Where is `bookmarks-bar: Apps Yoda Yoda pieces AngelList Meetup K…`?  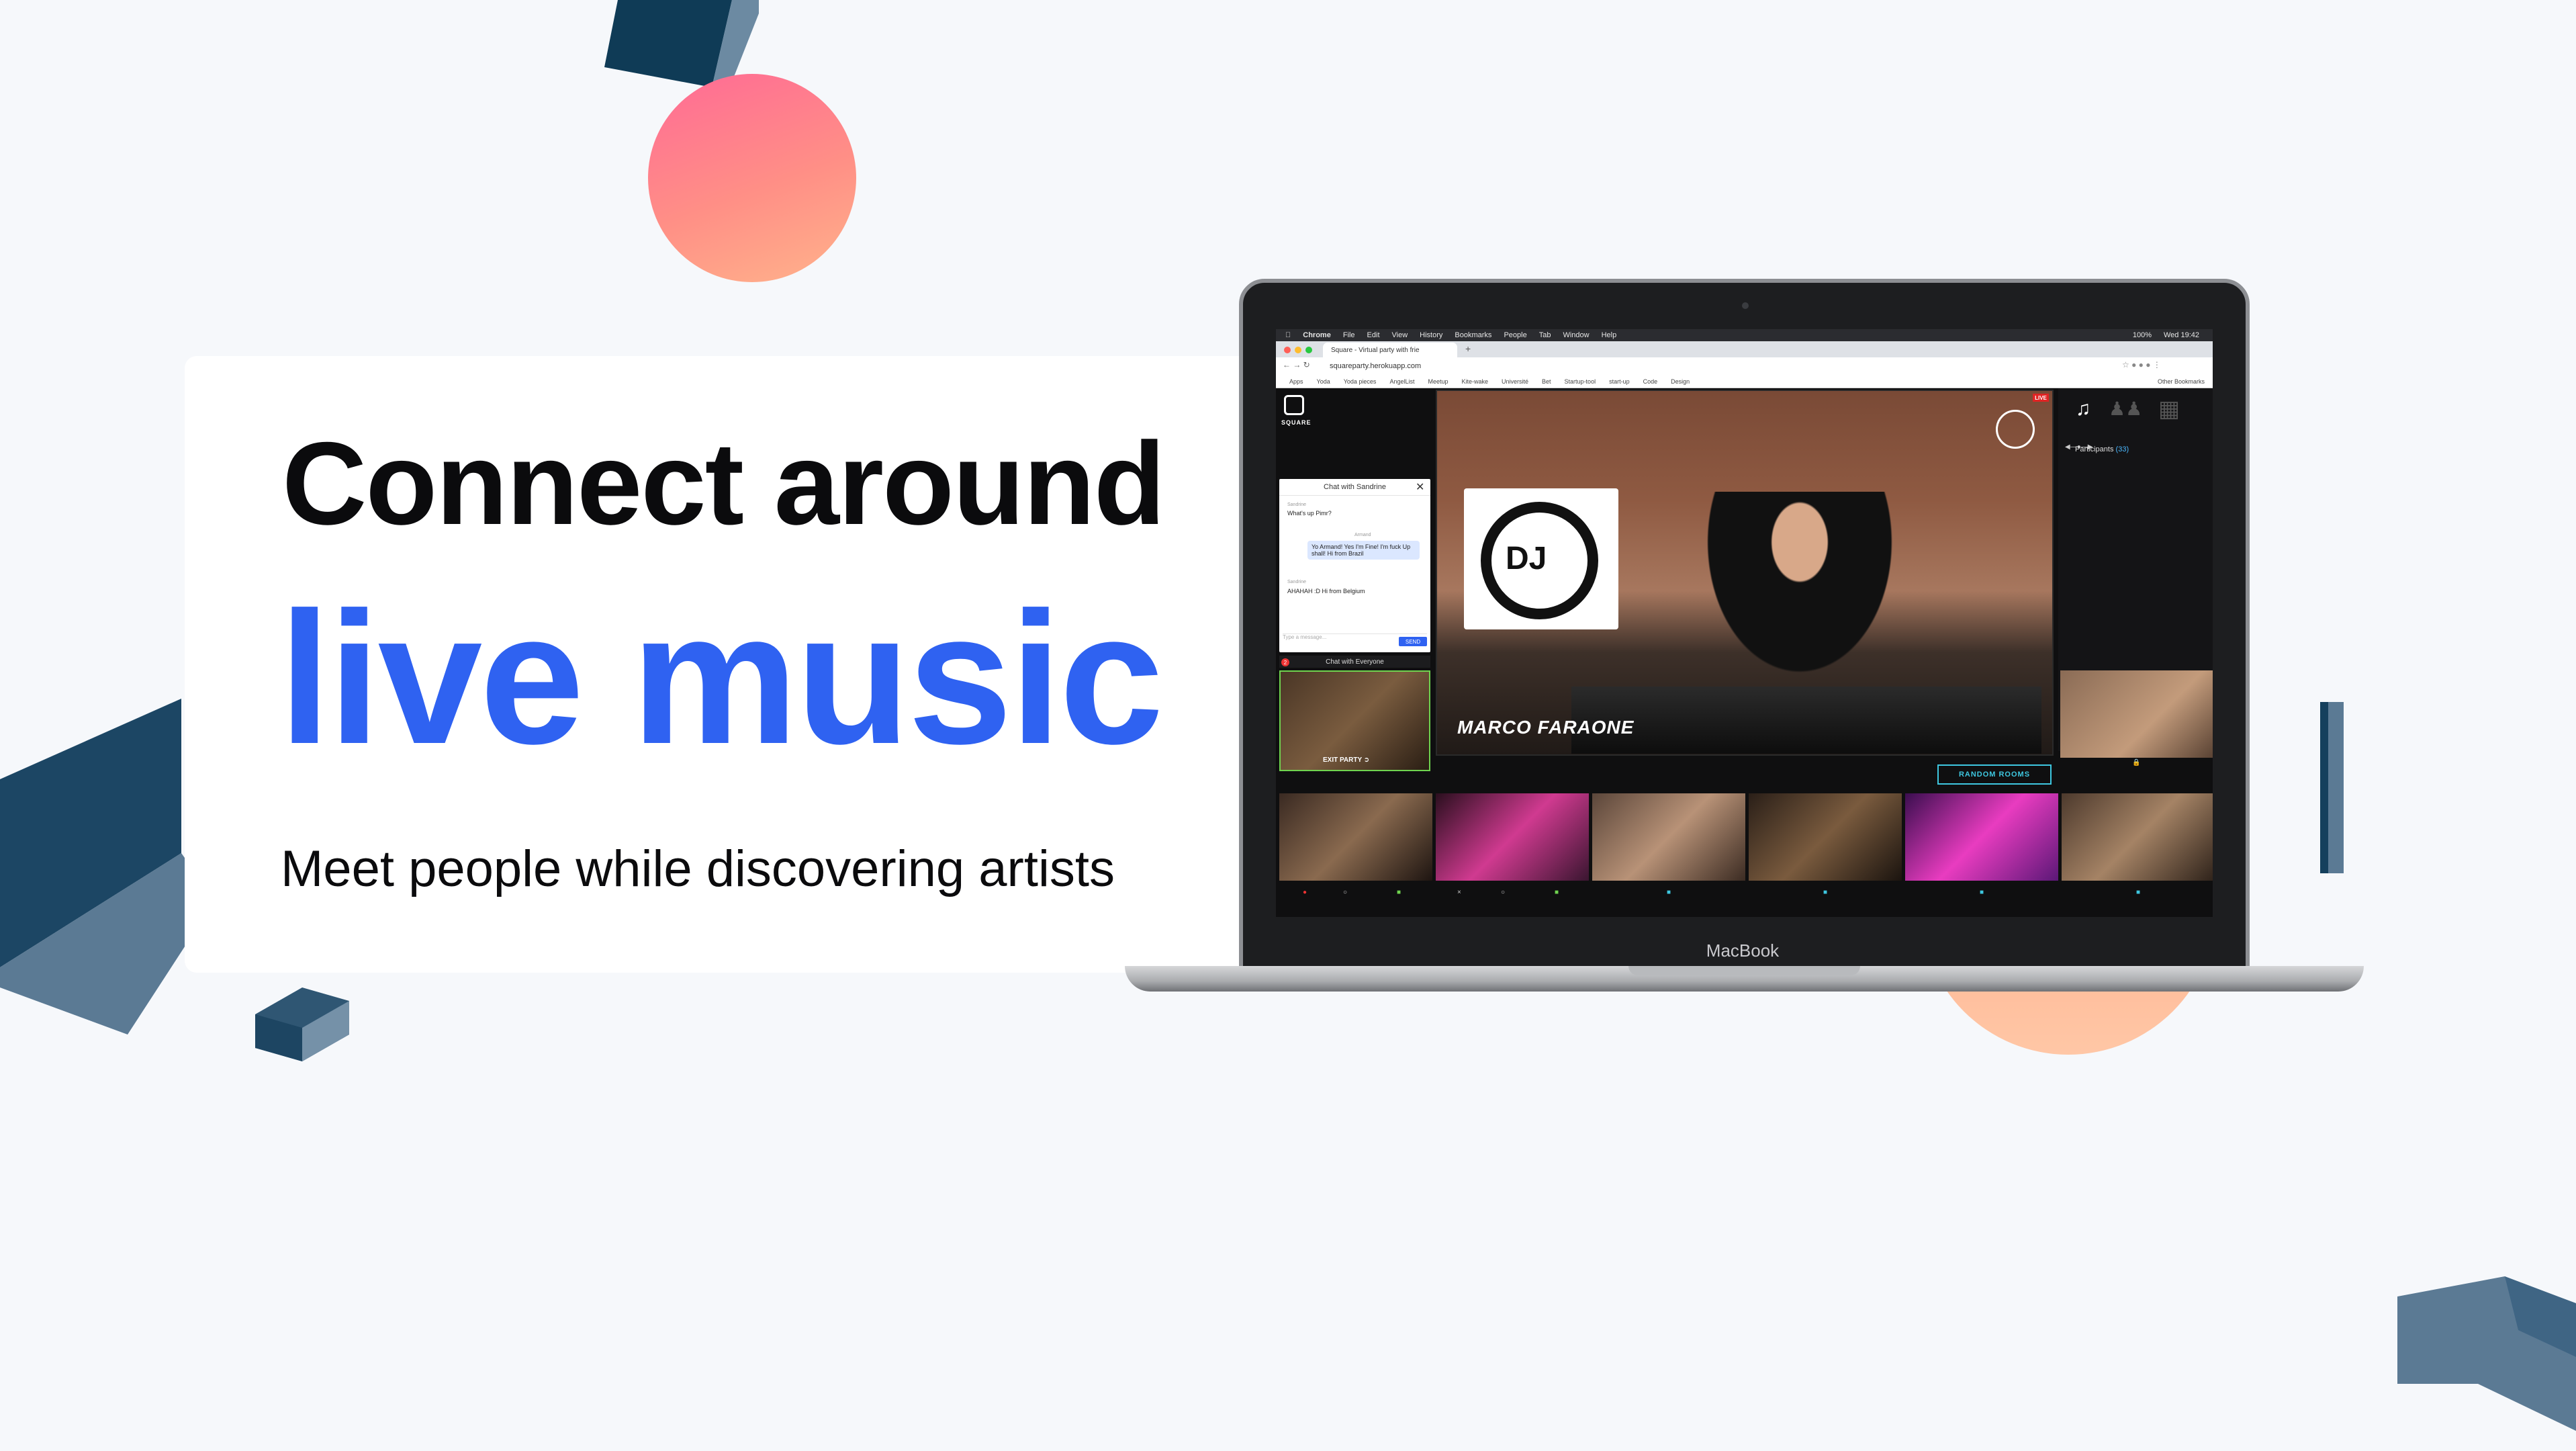
bookmarks-bar: Apps Yoda Yoda pieces AngelList Meetup K… is located at coordinates (1744, 382).